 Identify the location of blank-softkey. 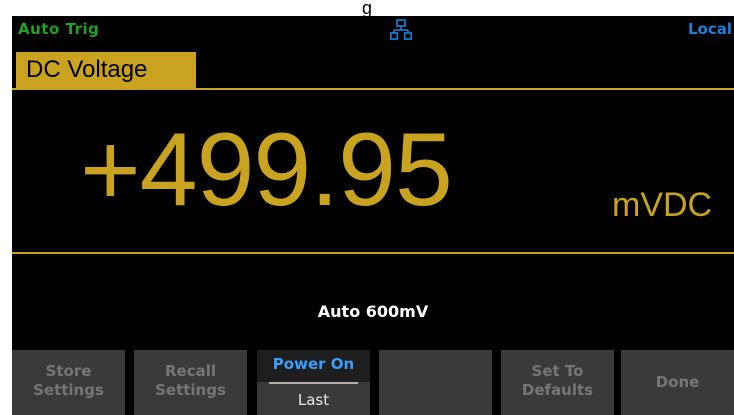
(435, 382).